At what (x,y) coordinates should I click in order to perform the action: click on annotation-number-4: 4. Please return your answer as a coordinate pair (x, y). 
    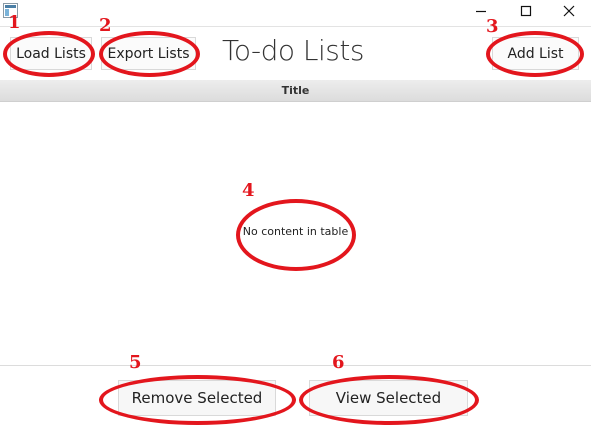
    Looking at the image, I should click on (248, 190).